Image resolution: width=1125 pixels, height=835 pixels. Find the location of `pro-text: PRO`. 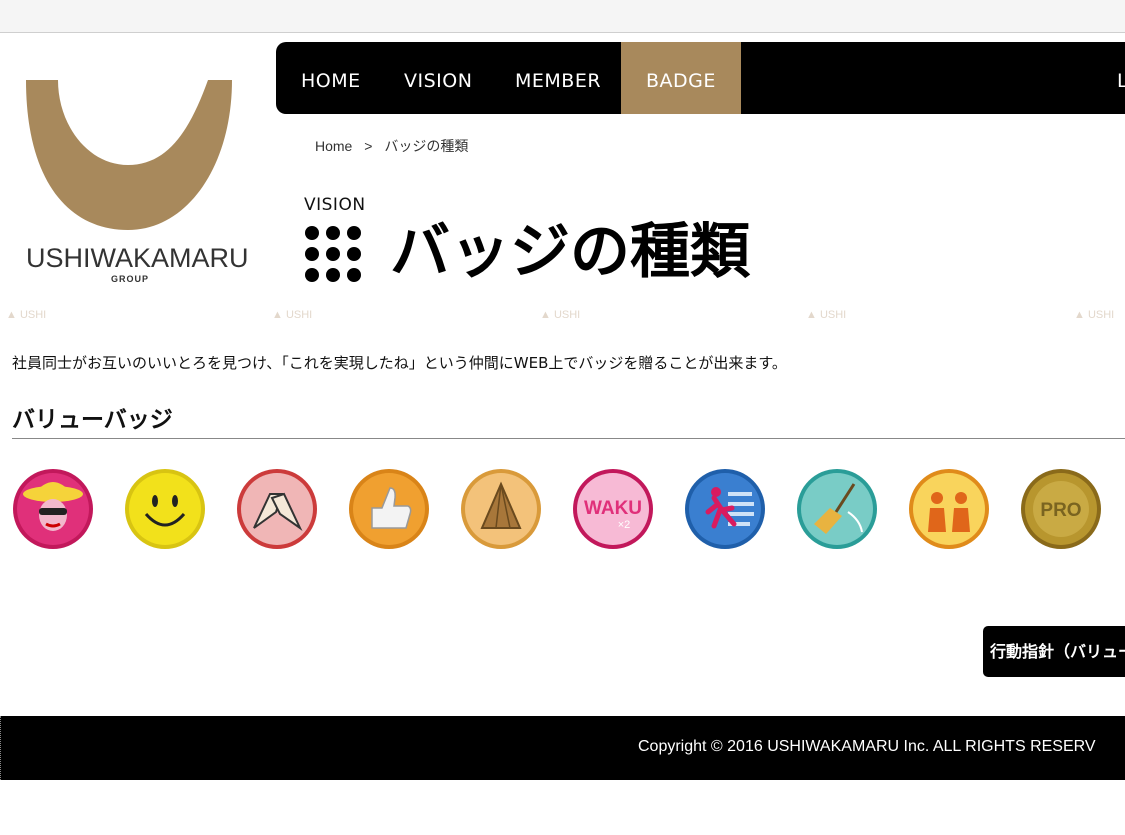

pro-text: PRO is located at coordinates (1060, 510).